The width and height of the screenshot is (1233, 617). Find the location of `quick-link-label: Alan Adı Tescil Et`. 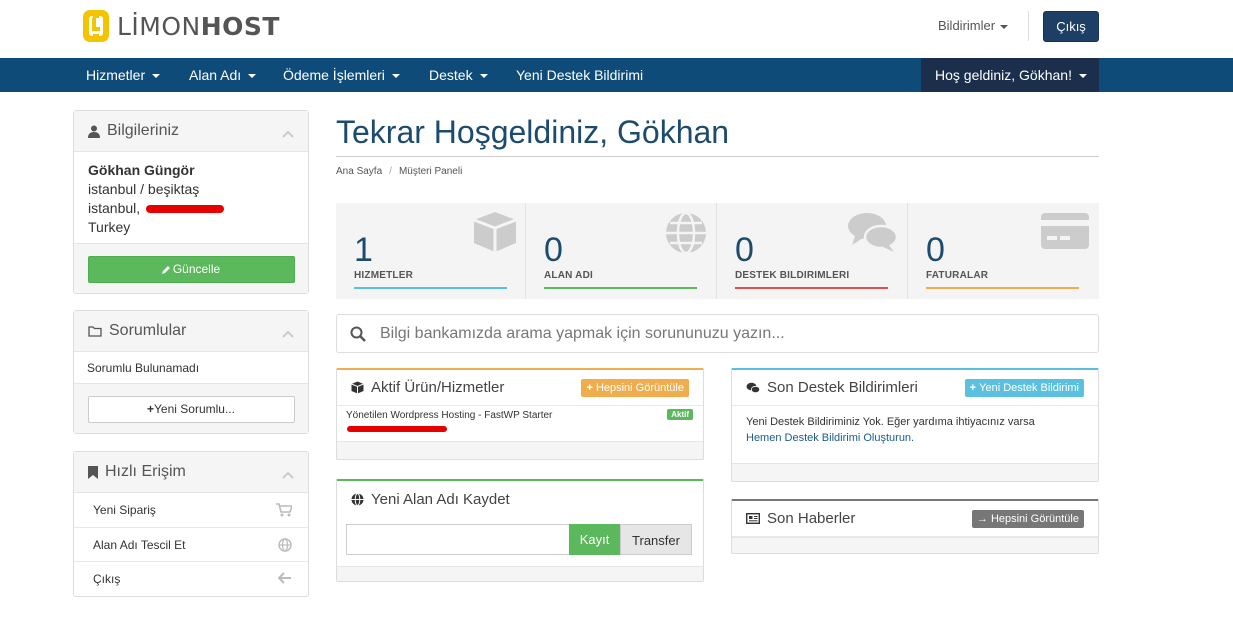

quick-link-label: Alan Adı Tescil Et is located at coordinates (139, 544).